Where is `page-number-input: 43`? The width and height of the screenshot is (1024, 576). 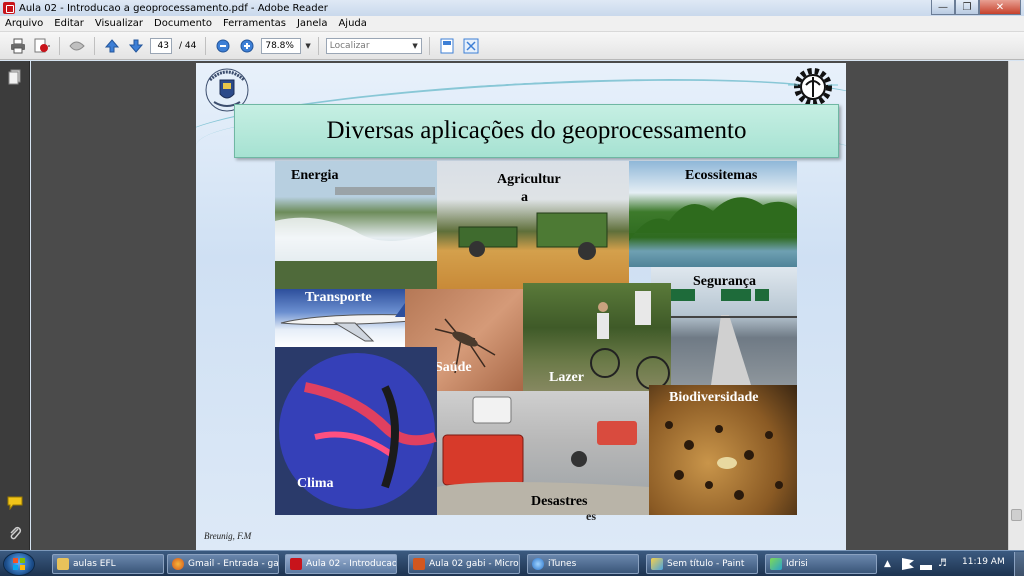
page-number-input: 43 is located at coordinates (161, 45).